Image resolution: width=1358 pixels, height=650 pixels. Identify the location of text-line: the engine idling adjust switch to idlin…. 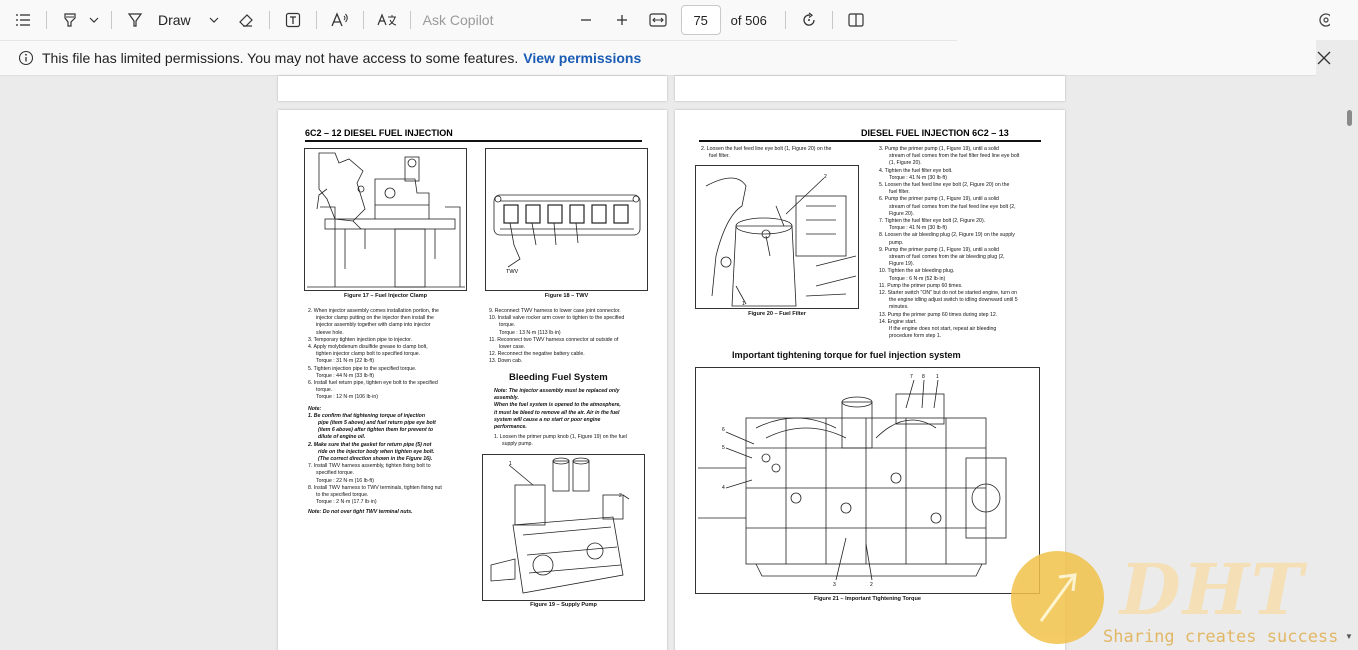
(953, 300).